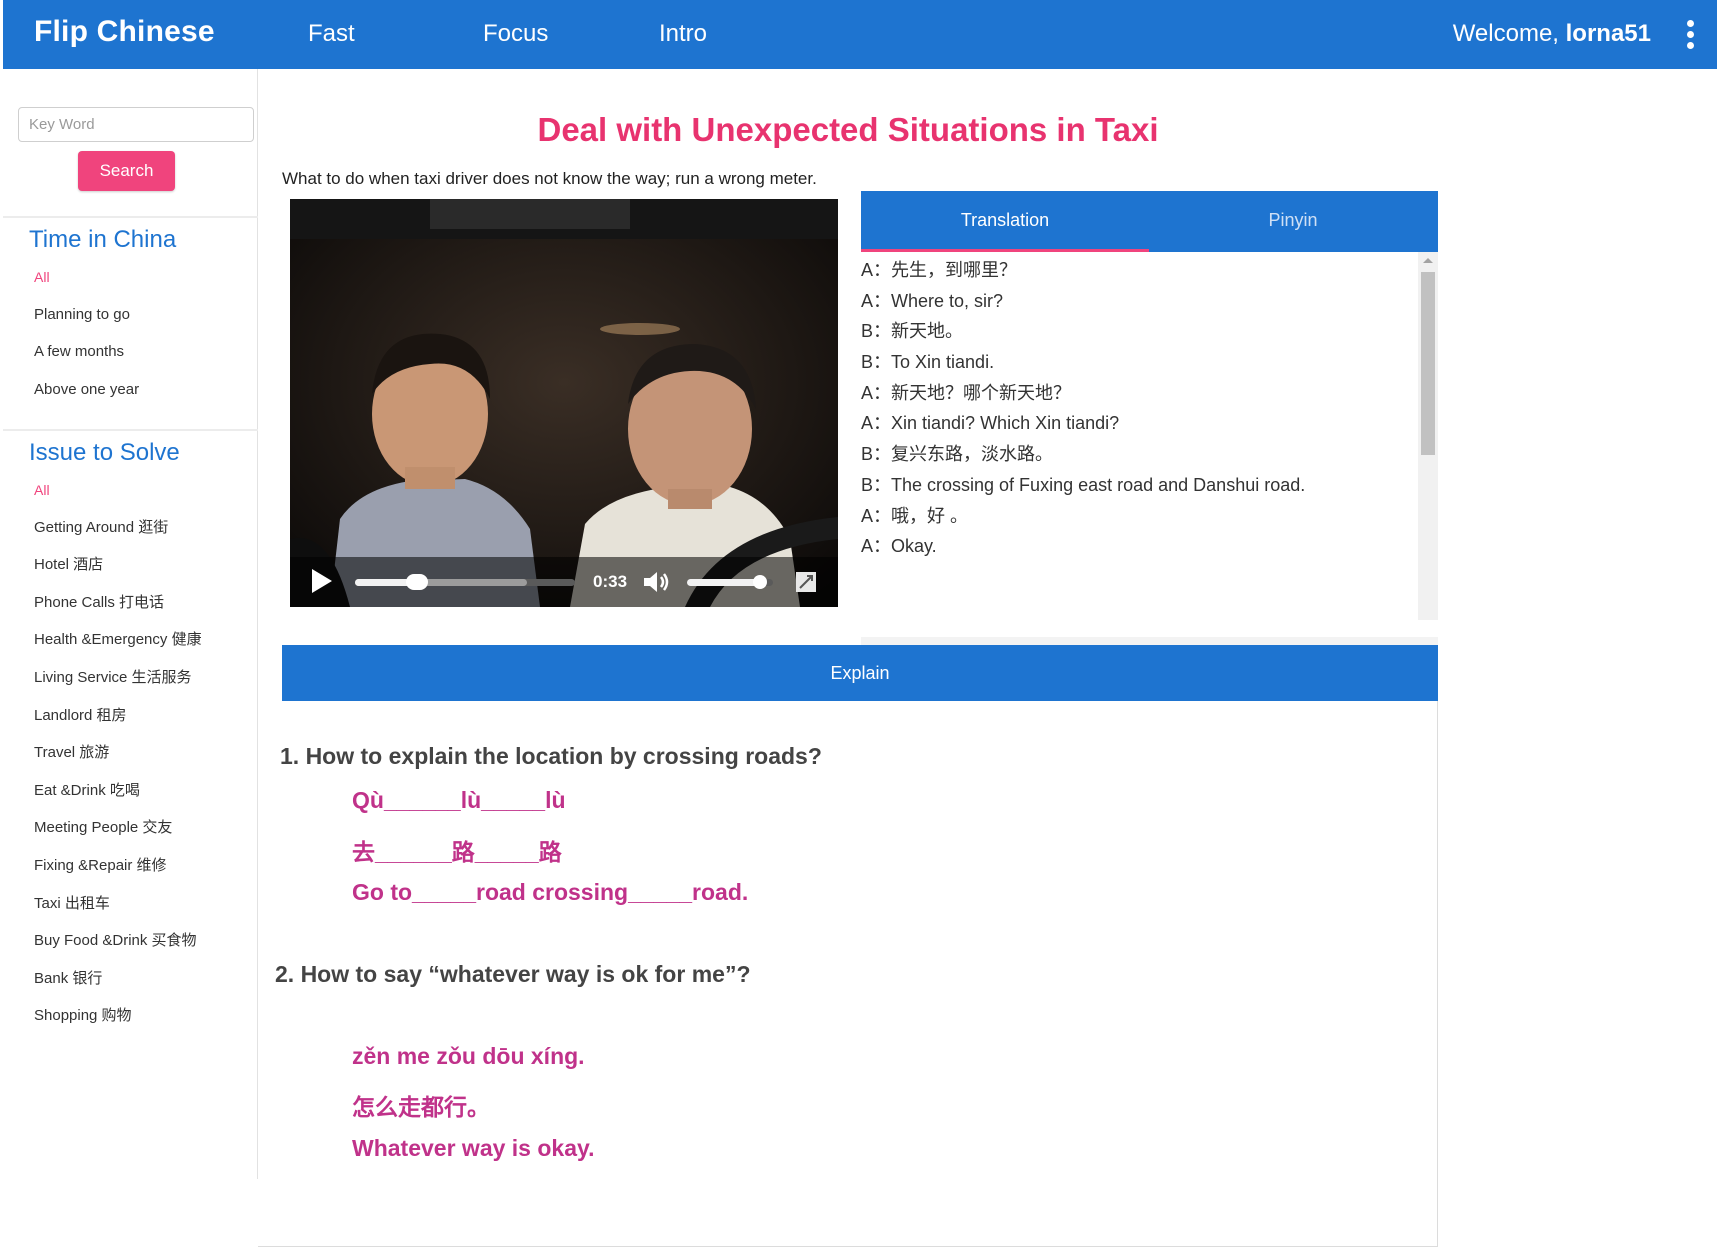  What do you see at coordinates (86, 361) in the screenshot?
I see `sidebar-item-few-months: A few months` at bounding box center [86, 361].